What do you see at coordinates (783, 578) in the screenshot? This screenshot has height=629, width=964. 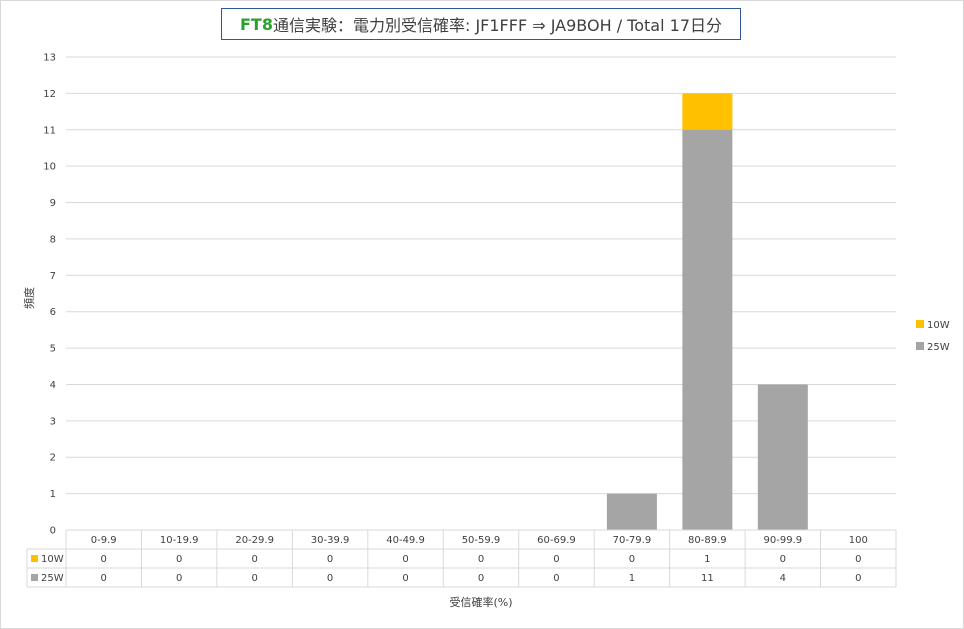 I see `table-cell: 4` at bounding box center [783, 578].